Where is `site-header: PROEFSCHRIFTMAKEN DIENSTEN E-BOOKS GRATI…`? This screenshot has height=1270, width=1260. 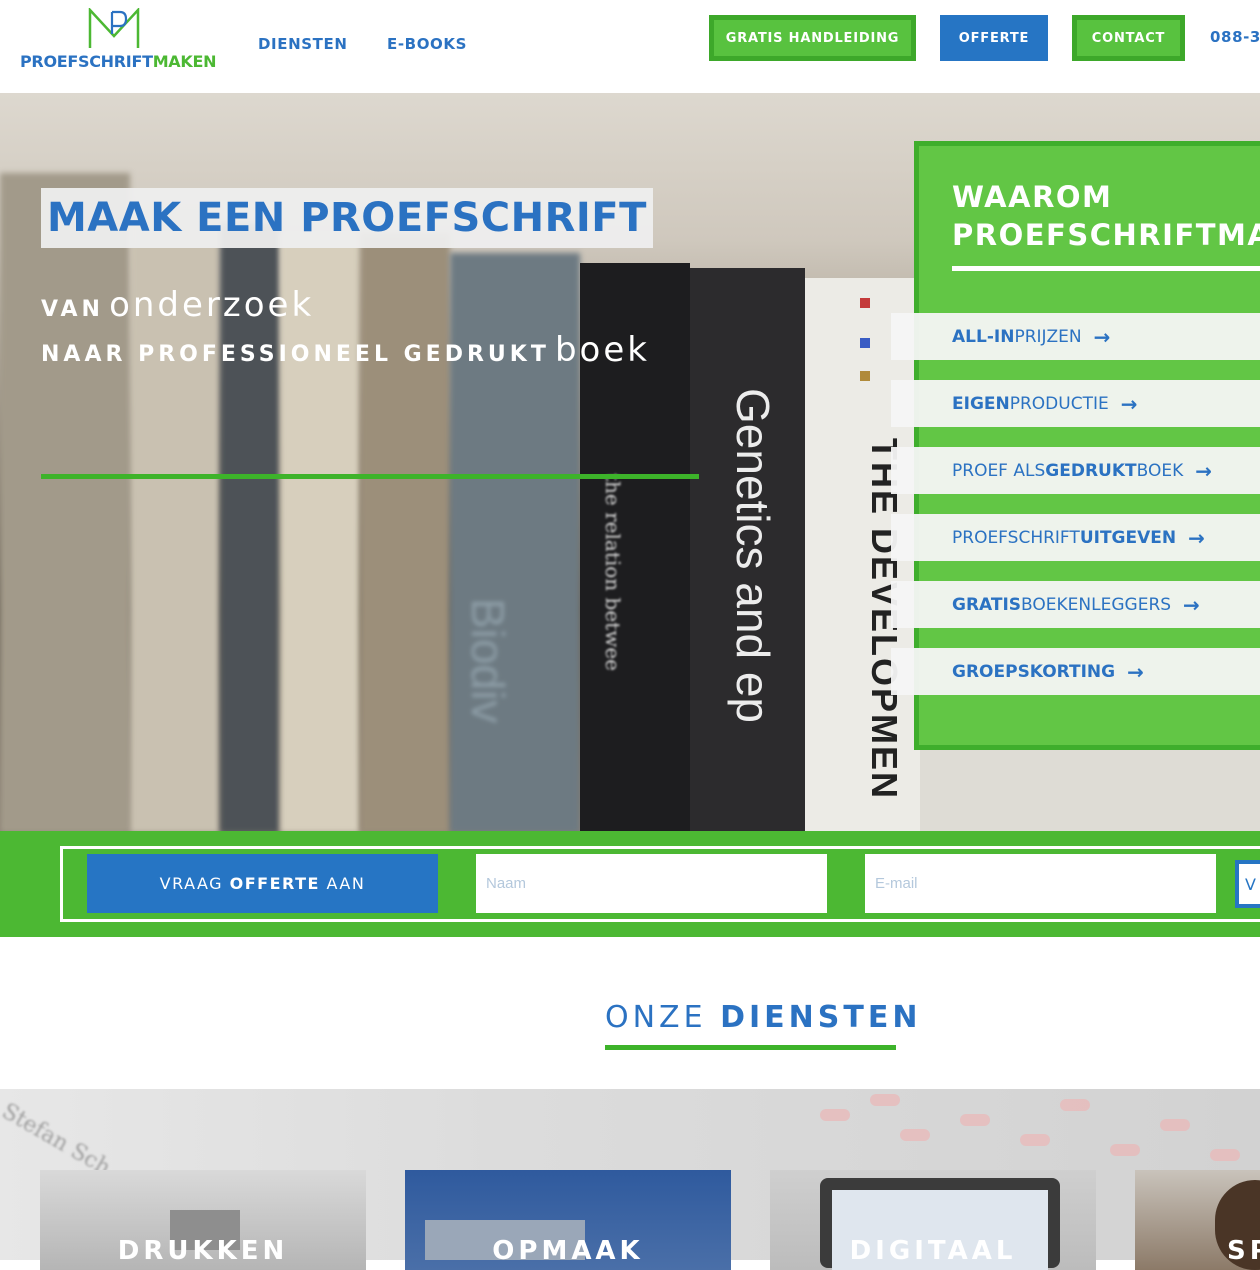 site-header: PROEFSCHRIFTMAKEN DIENSTEN E-BOOKS GRATI… is located at coordinates (630, 46).